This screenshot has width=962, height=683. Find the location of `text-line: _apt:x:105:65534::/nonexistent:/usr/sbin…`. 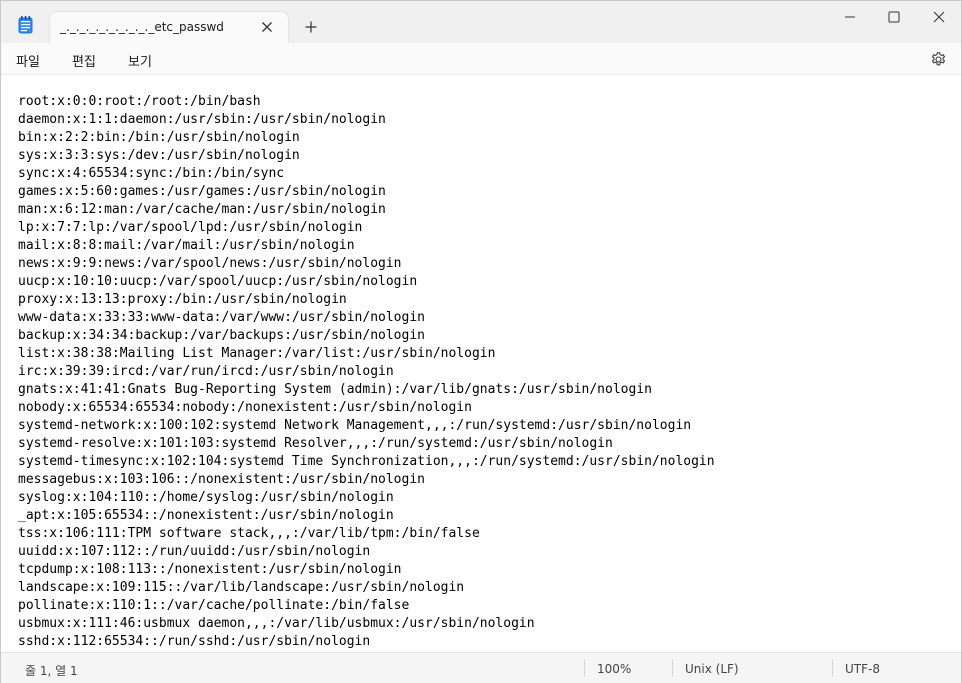

text-line: _apt:x:105:65534::/nonexistent:/usr/sbin… is located at coordinates (366, 516).